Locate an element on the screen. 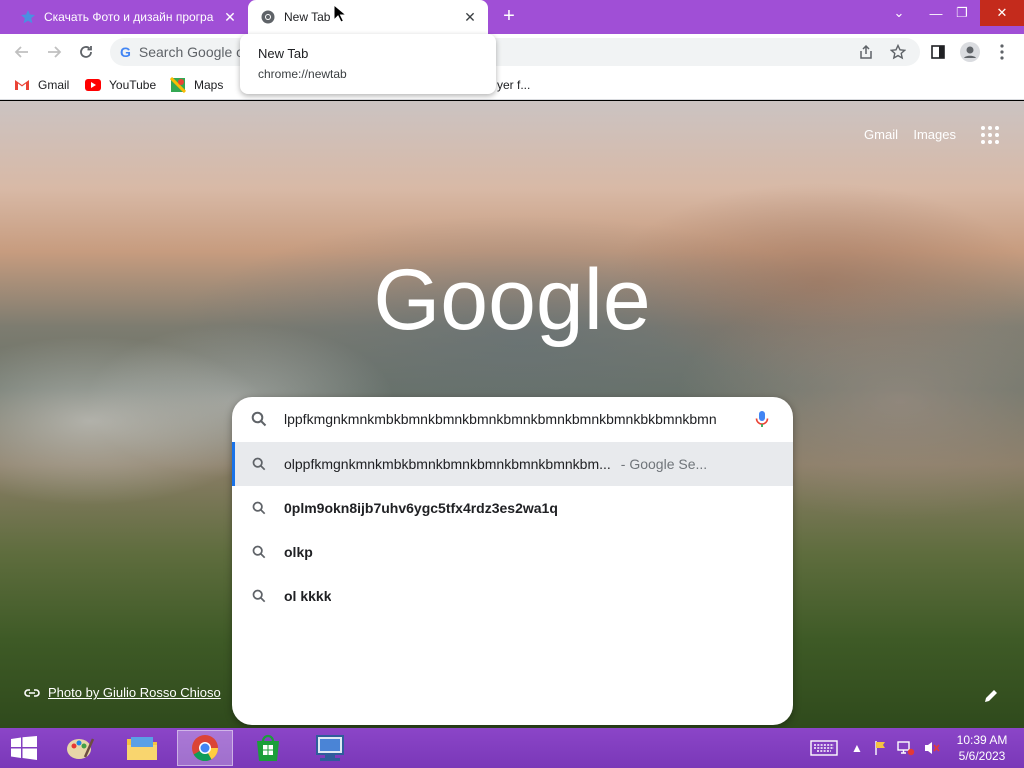 This screenshot has height=768, width=1024. tab-title: Скачать Фото и дизайн програ is located at coordinates (129, 17).